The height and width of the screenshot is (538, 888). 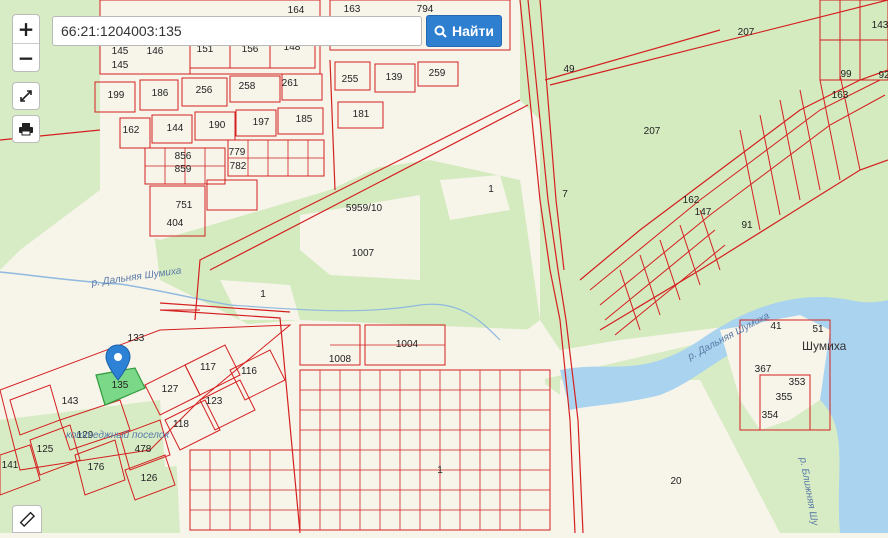 What do you see at coordinates (26, 57) in the screenshot?
I see `zoom-out-button: −` at bounding box center [26, 57].